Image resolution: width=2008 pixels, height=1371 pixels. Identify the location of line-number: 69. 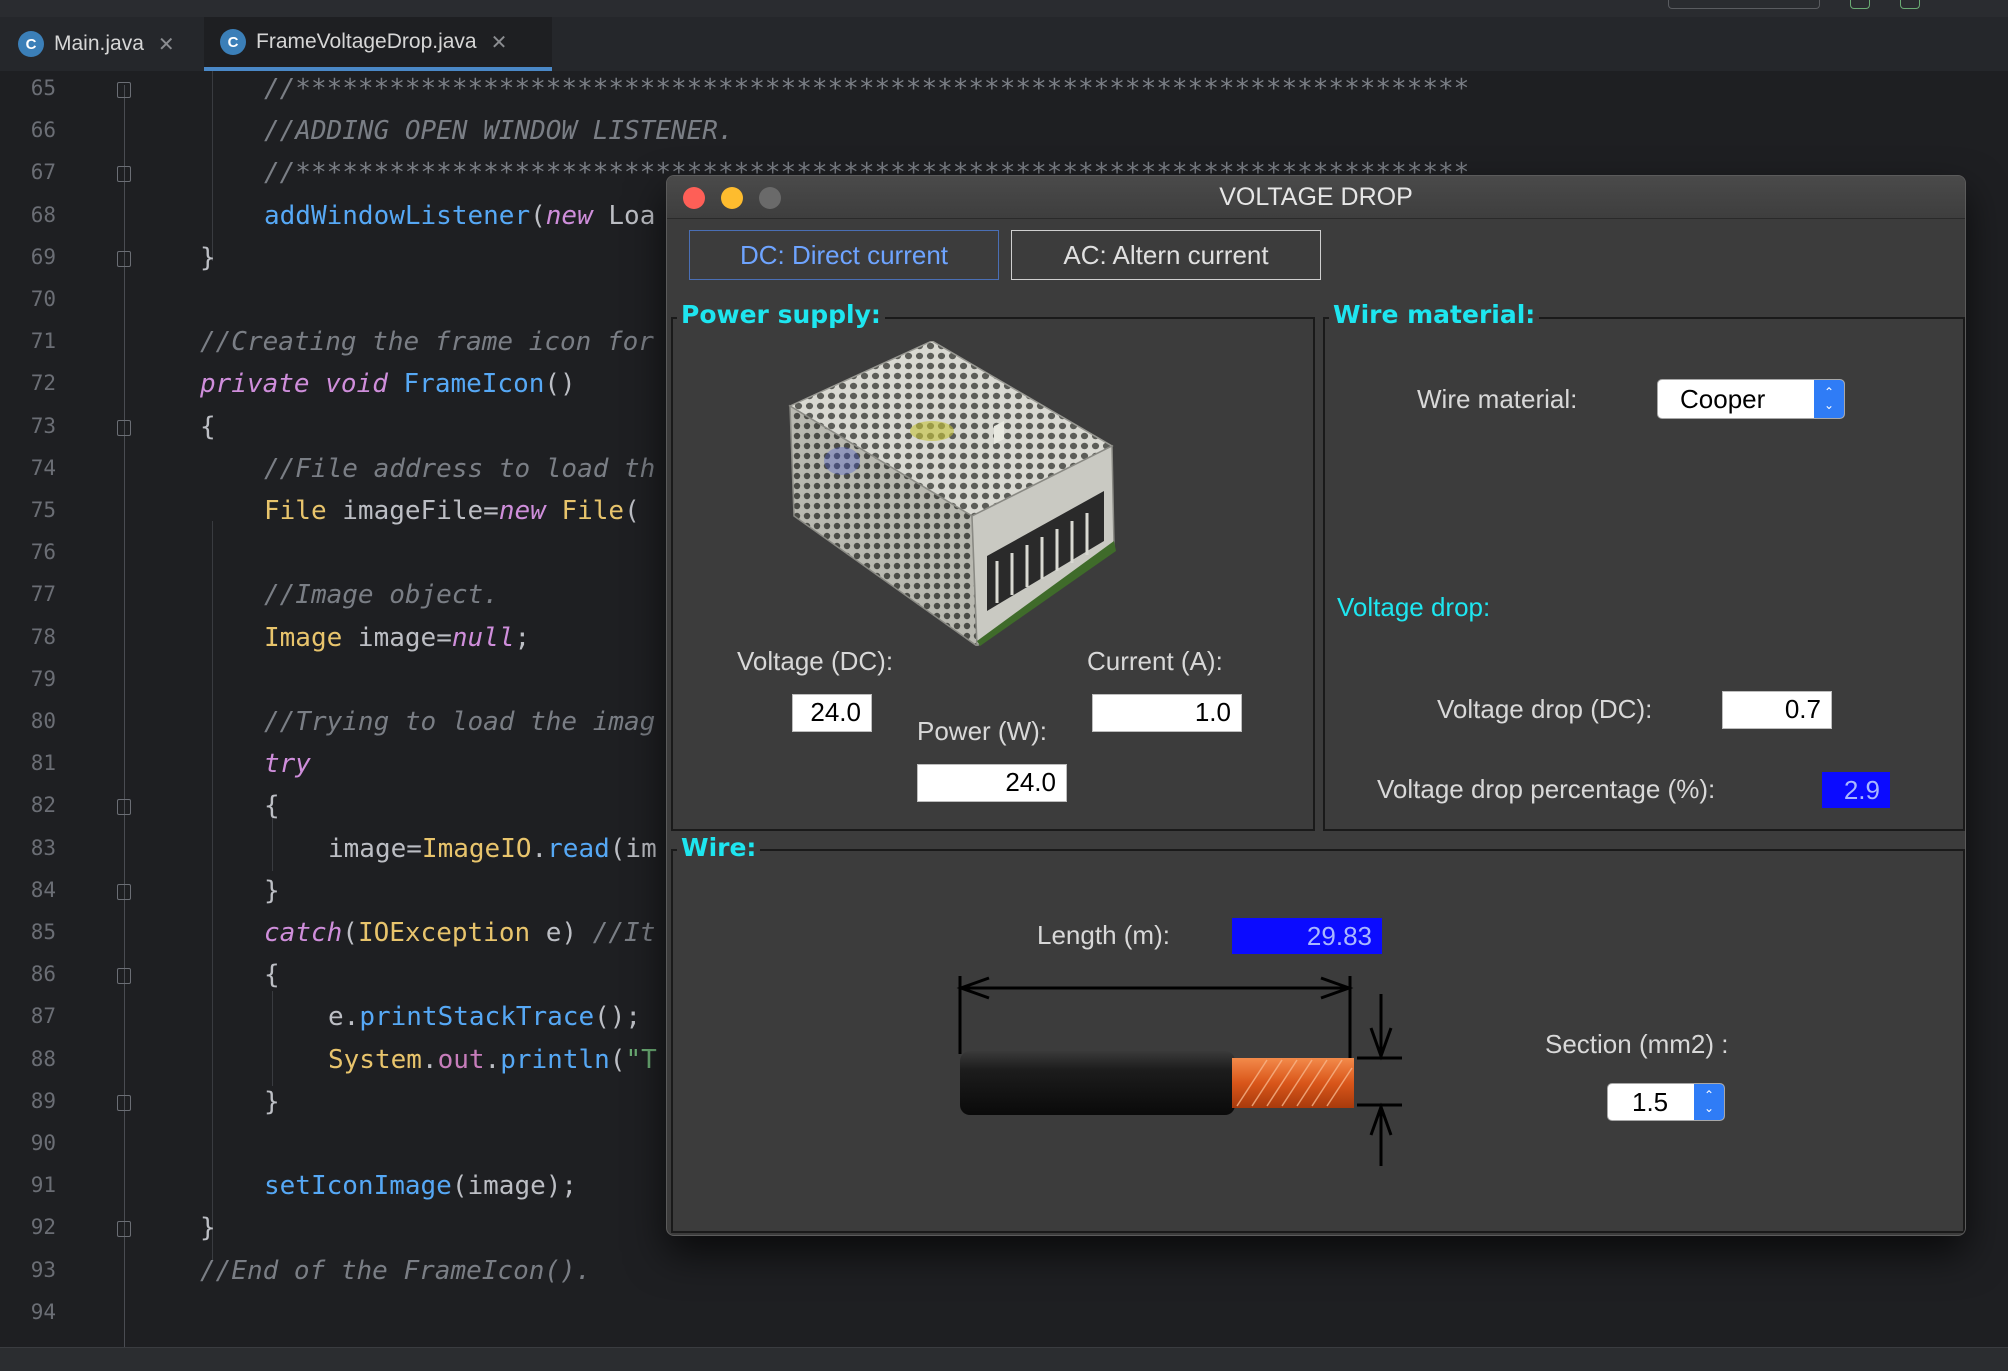
(43, 256).